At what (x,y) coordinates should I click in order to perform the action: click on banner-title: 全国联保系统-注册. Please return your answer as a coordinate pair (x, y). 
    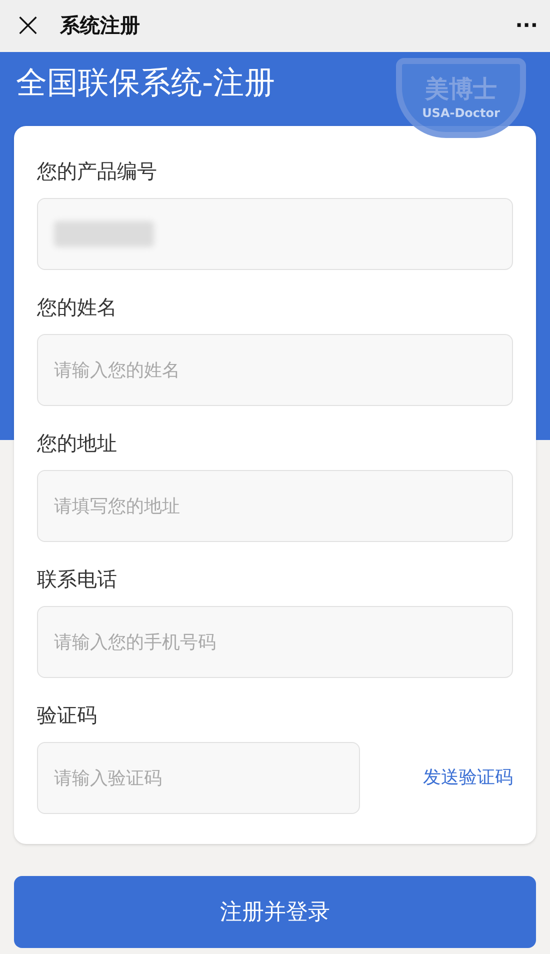
    Looking at the image, I should click on (145, 83).